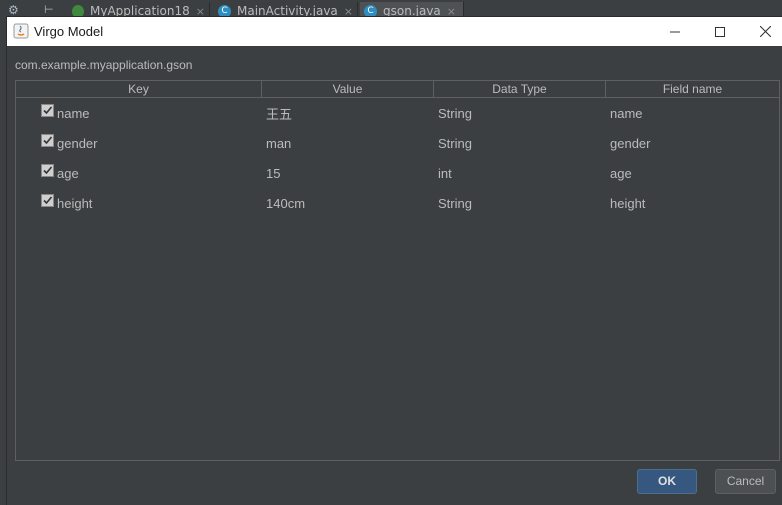 The height and width of the screenshot is (505, 782). Describe the element at coordinates (77, 143) in the screenshot. I see `key-text: gender` at that location.